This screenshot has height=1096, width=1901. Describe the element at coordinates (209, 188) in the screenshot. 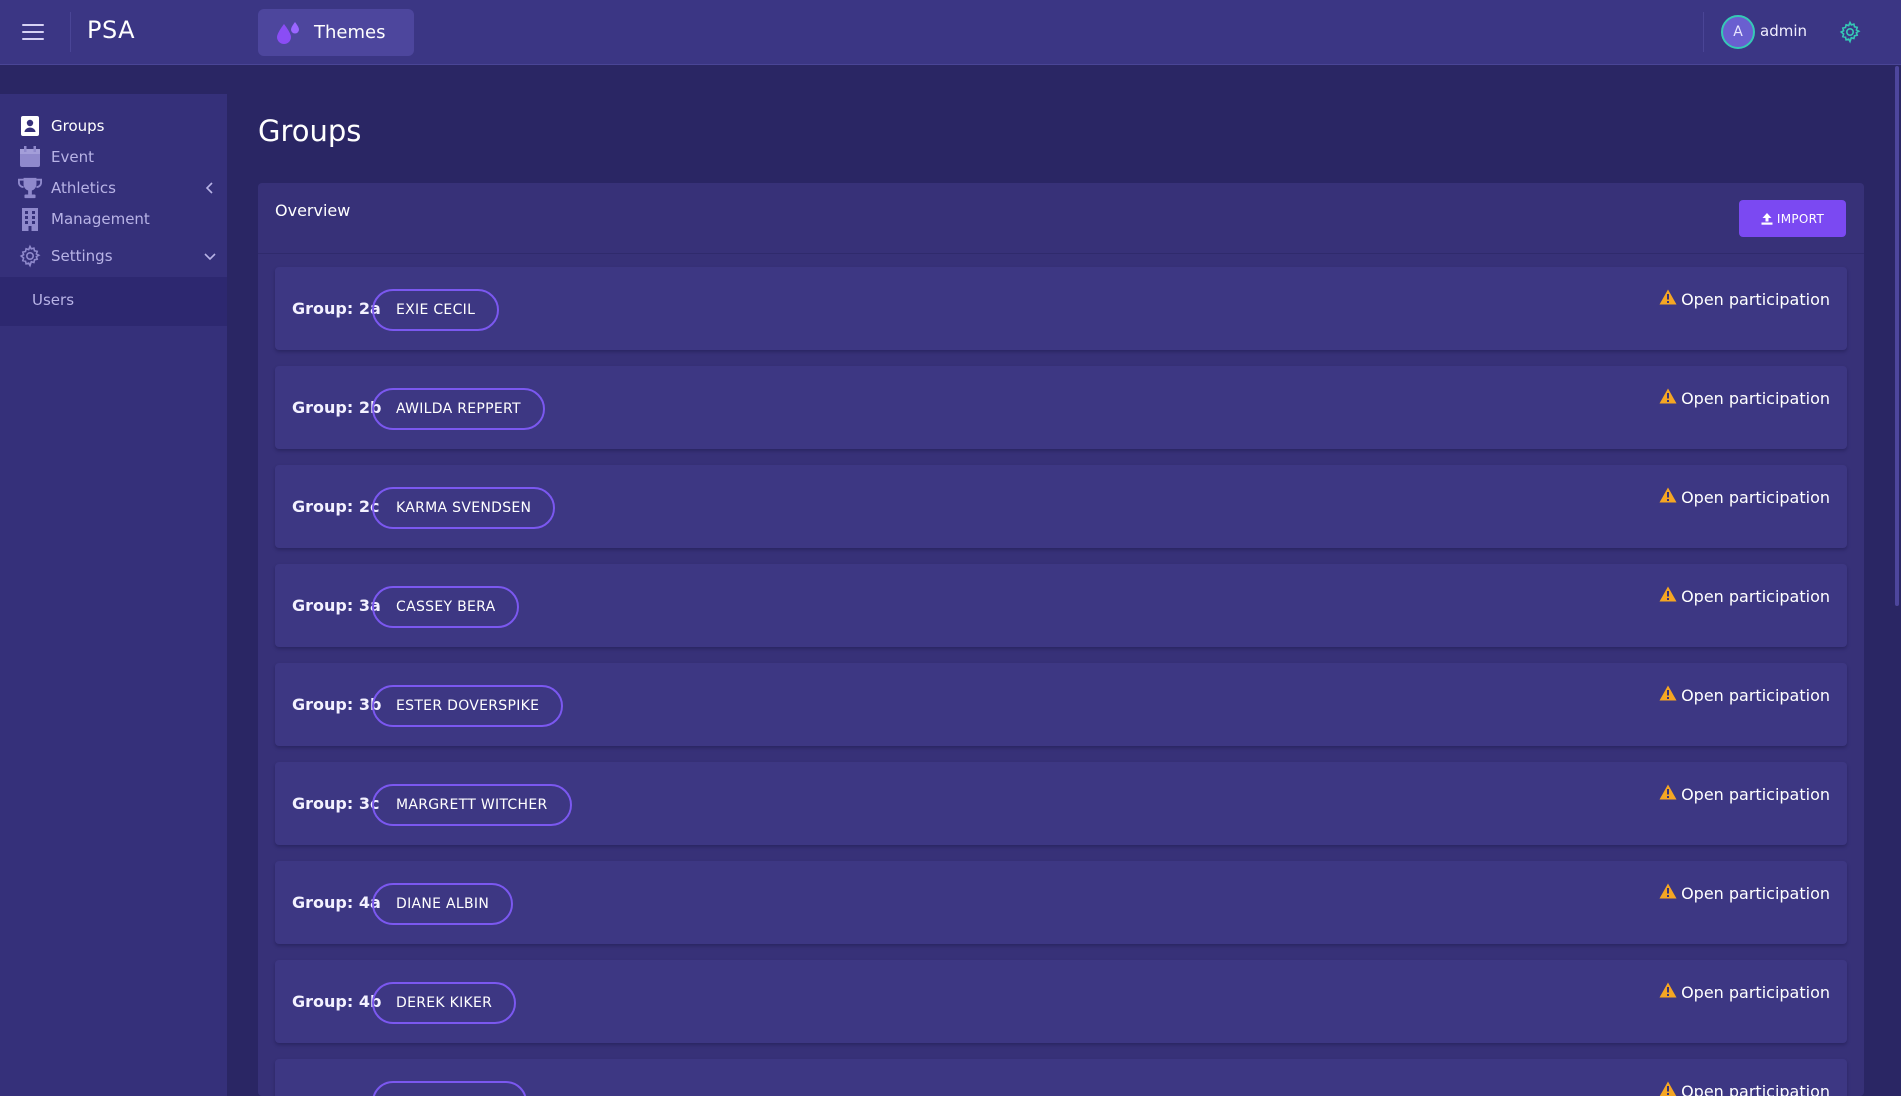

I see `chevron-left-icon` at that location.